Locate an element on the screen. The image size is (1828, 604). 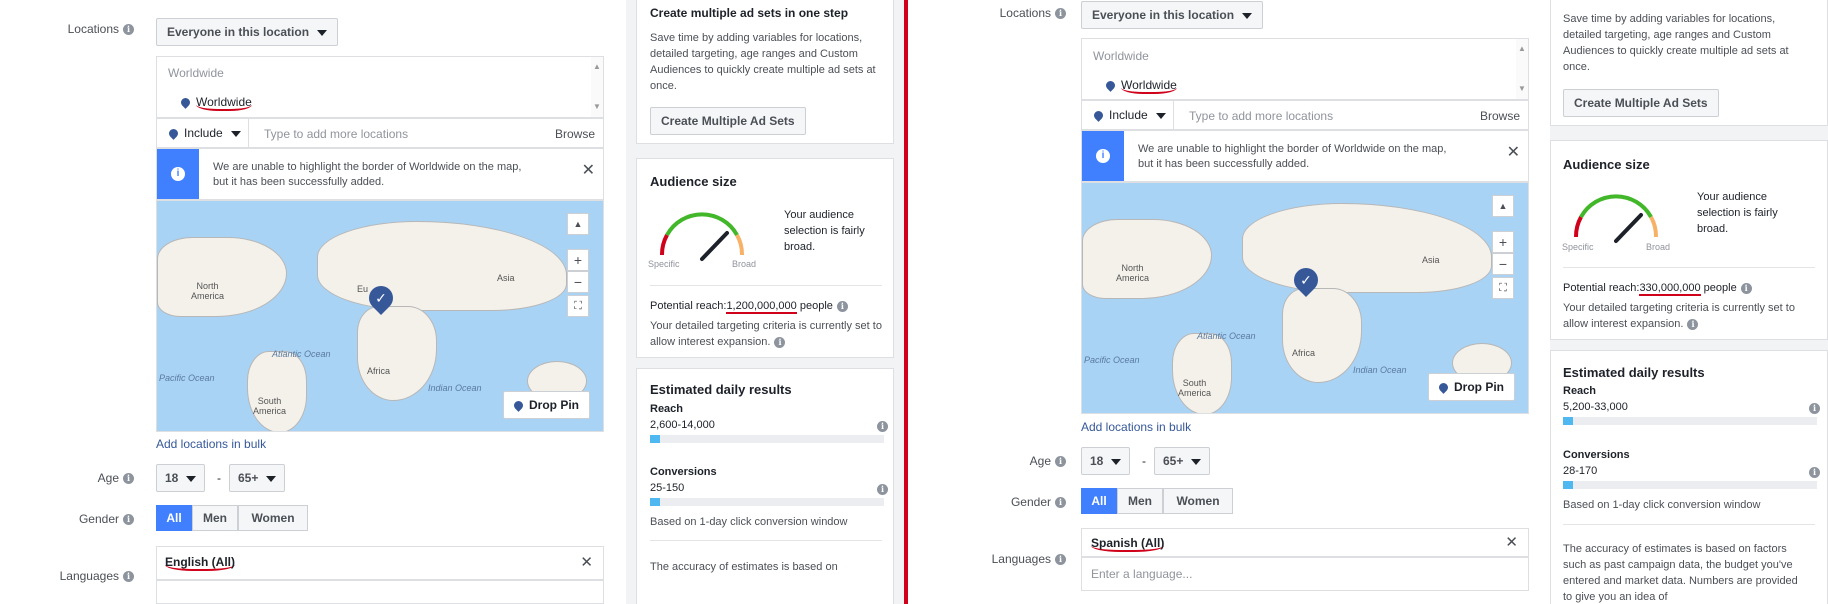
conversion-window: Based on 1-day click conversion window is located at coordinates (749, 522).